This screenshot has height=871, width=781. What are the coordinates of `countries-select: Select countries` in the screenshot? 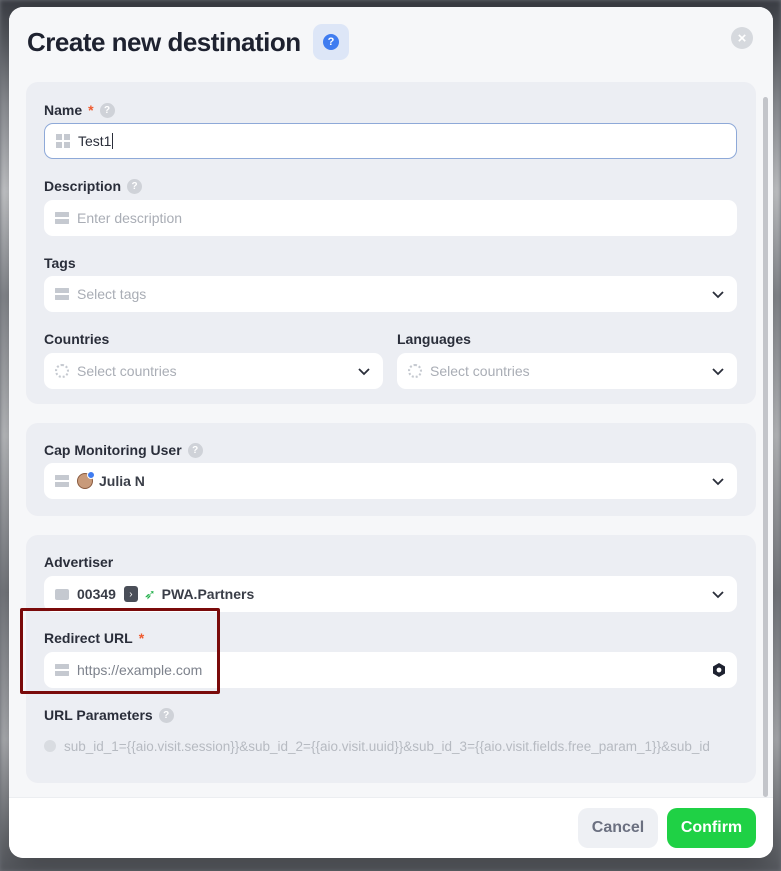 It's located at (213, 371).